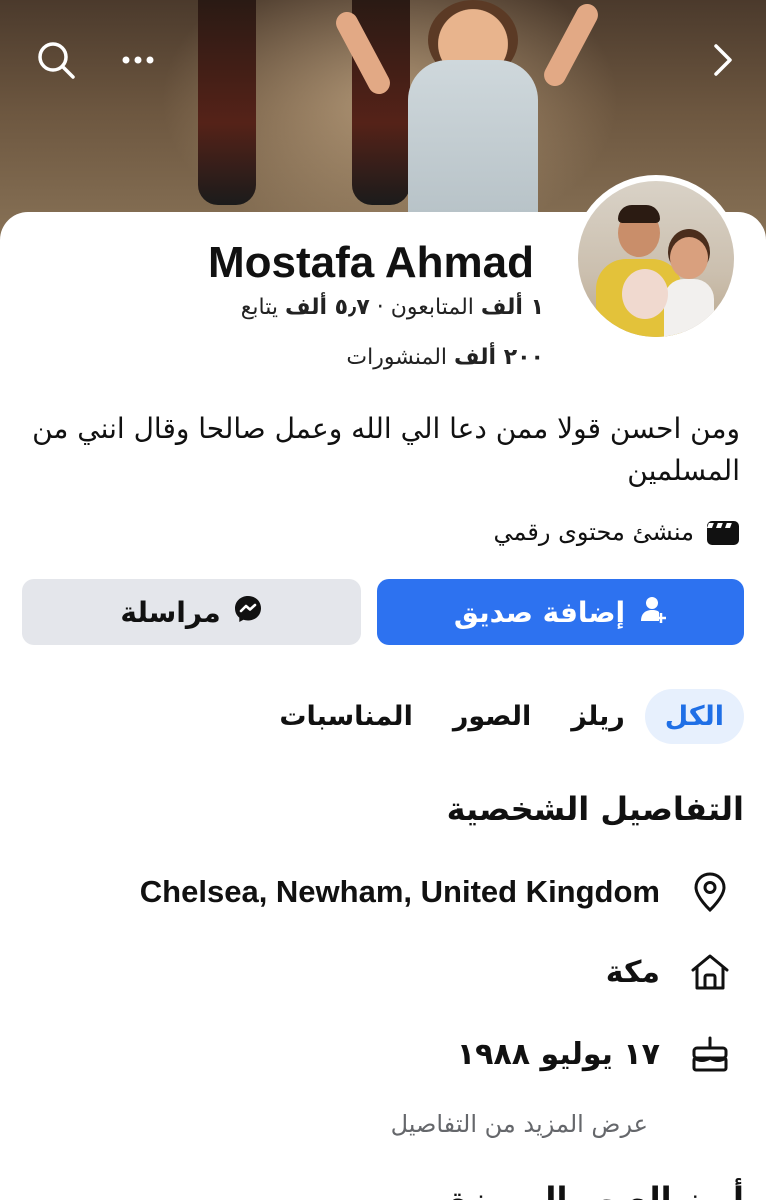 Image resolution: width=766 pixels, height=1200 pixels. What do you see at coordinates (595, 809) in the screenshot?
I see `section-title-details: التفاصيل الشخصية` at bounding box center [595, 809].